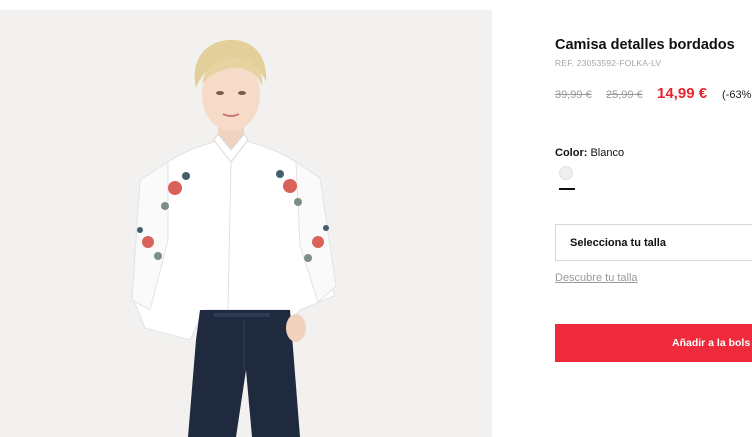 The width and height of the screenshot is (752, 437). What do you see at coordinates (567, 189) in the screenshot?
I see `selected-swatch-indicator` at bounding box center [567, 189].